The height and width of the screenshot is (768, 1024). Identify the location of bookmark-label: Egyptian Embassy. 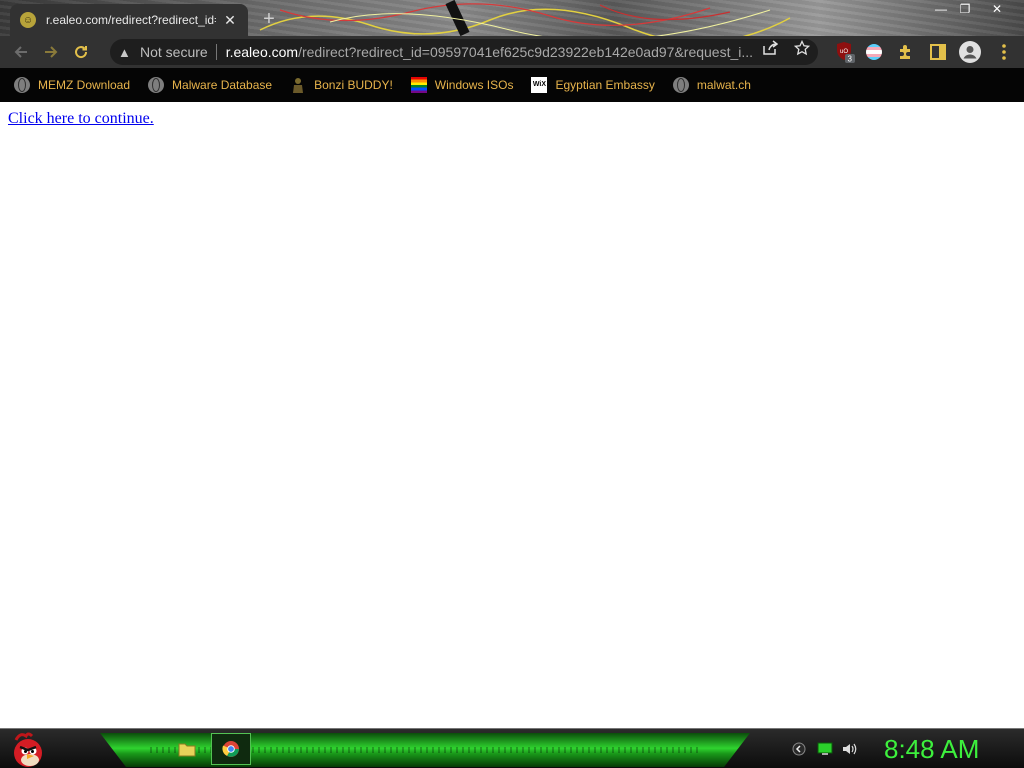
(605, 85).